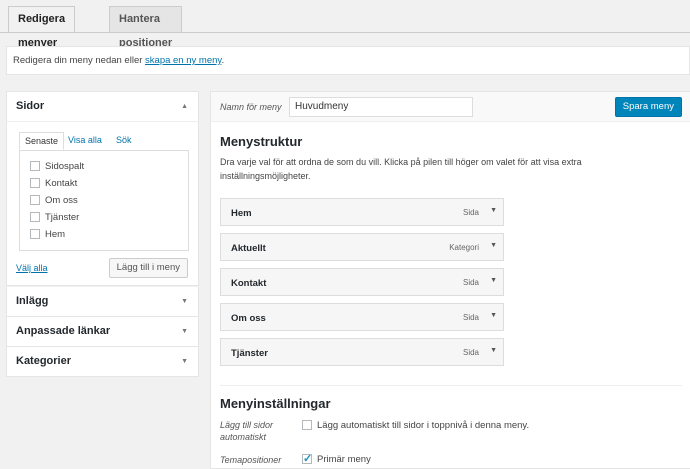 This screenshot has width=690, height=469. I want to click on theme-locations-label: Temapositioner, so click(251, 460).